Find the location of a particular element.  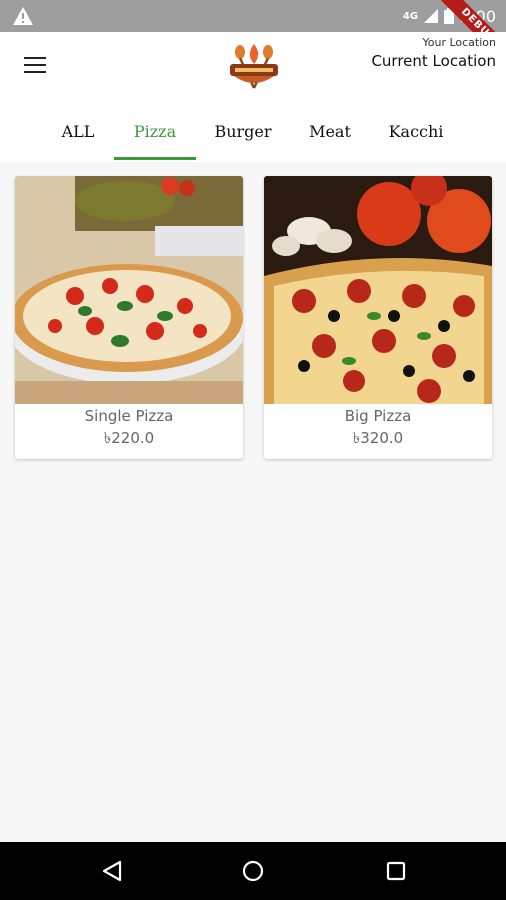

hamburger-menu-icon is located at coordinates (34, 65).